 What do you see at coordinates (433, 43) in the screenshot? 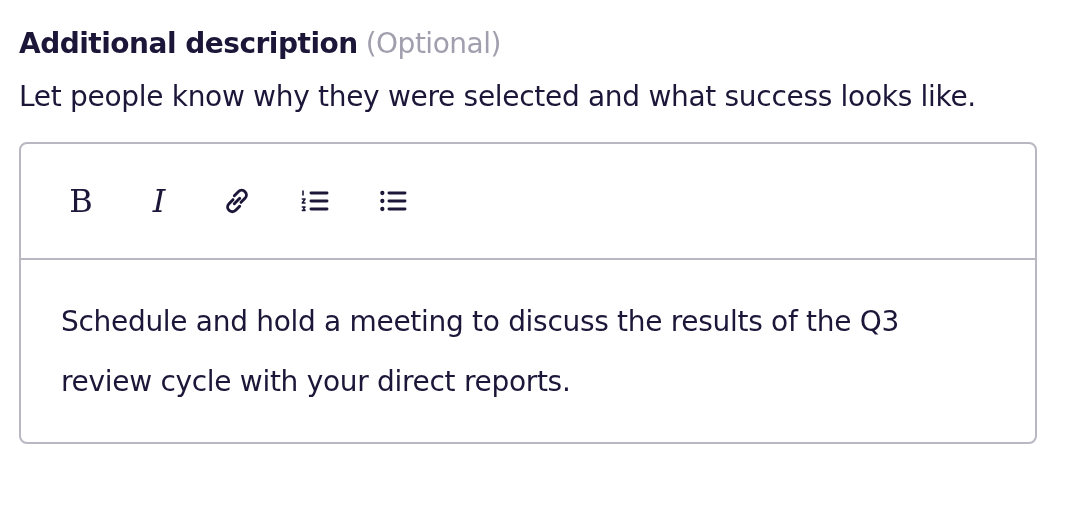
I see `optional-note: (Optional)` at bounding box center [433, 43].